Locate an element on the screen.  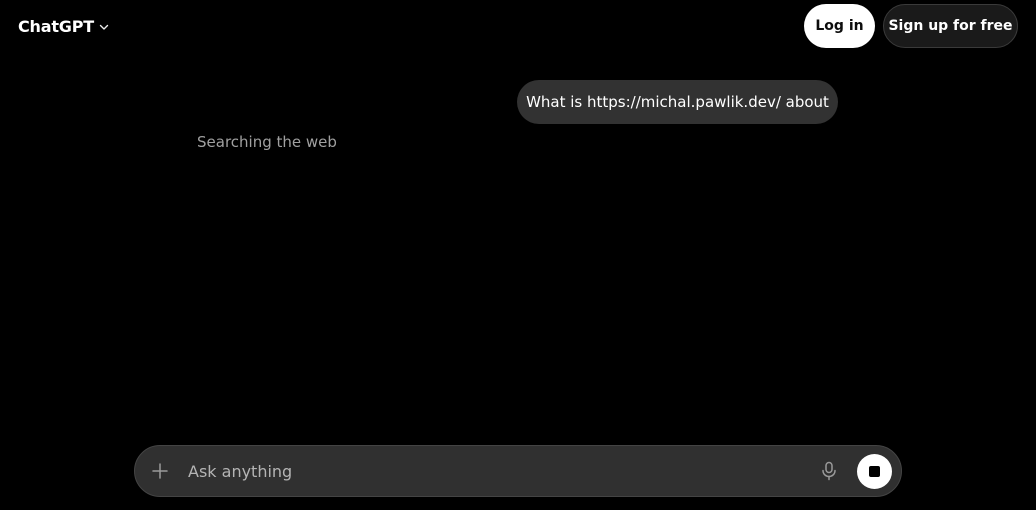
user-message-text: What is https://michal.pawlik.dev/ about is located at coordinates (677, 102).